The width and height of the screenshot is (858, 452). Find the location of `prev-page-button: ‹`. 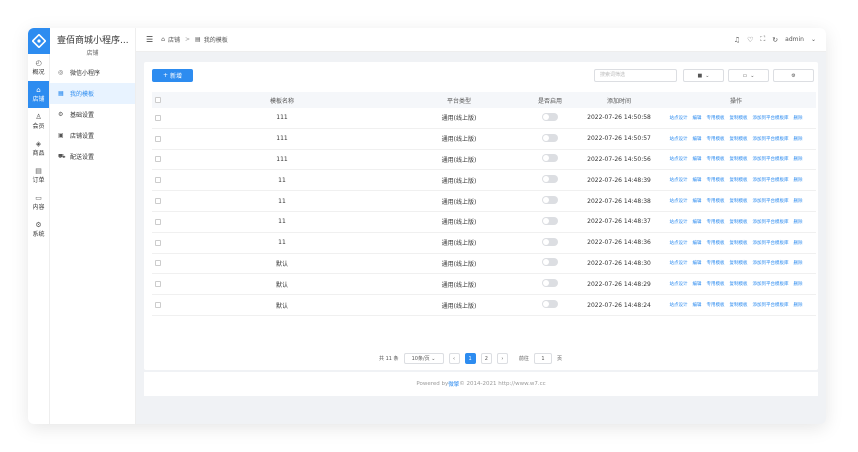

prev-page-button: ‹ is located at coordinates (454, 358).